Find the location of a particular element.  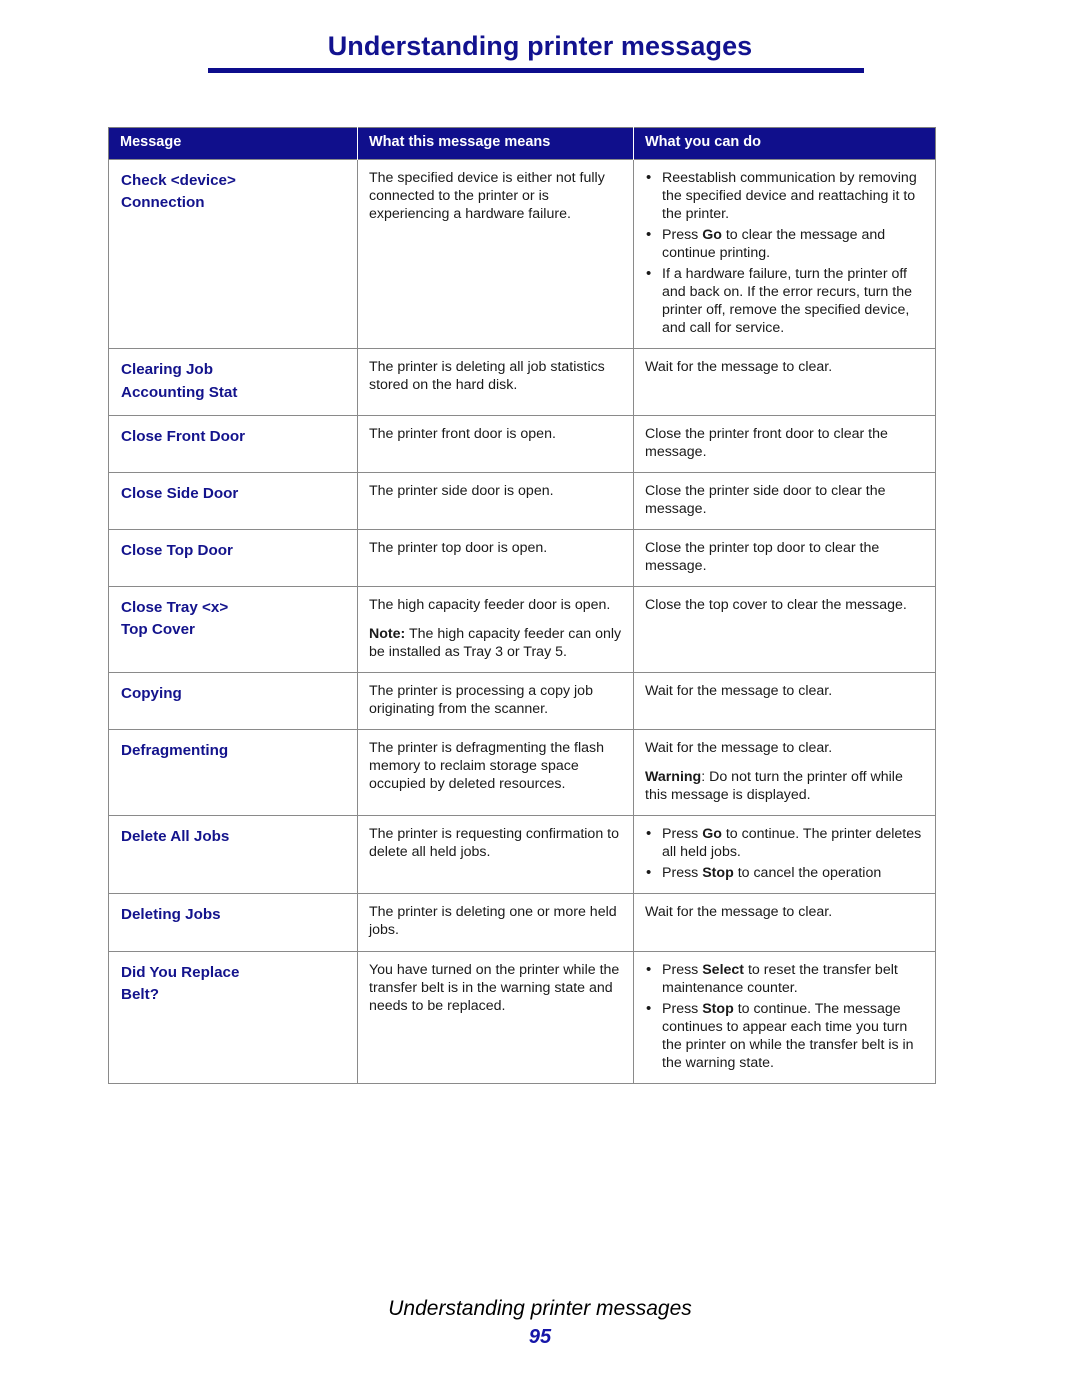

footer-section-title: Understanding printer messages is located at coordinates (540, 1308).